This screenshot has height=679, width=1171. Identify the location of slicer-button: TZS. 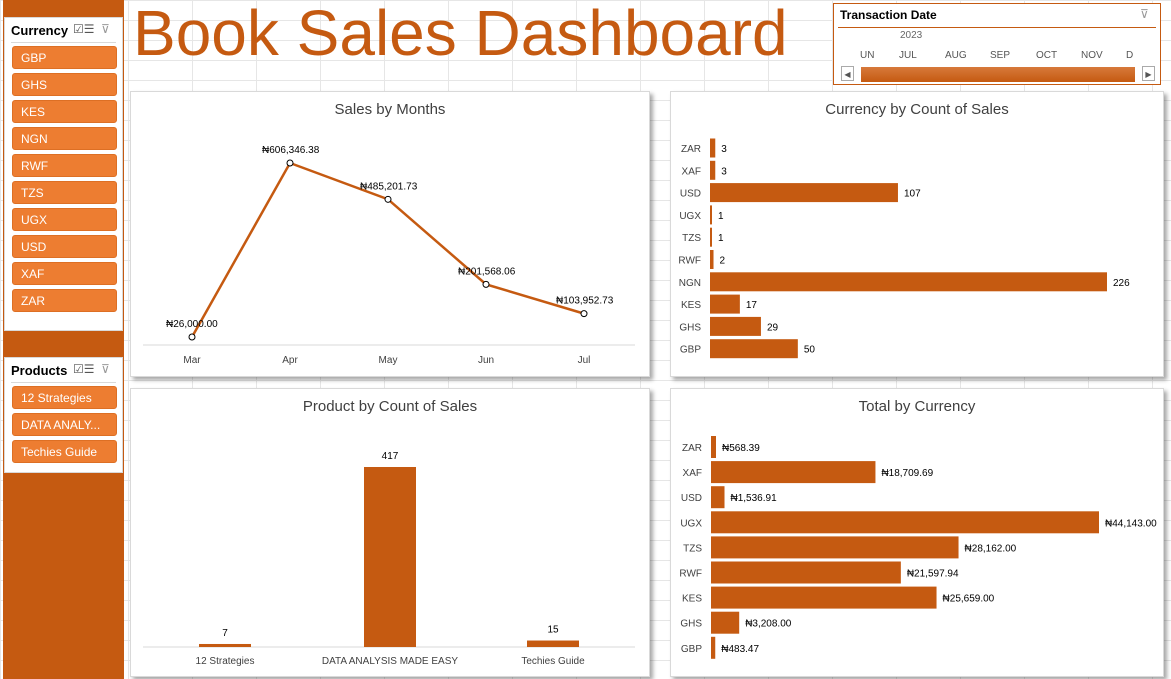
(64, 192).